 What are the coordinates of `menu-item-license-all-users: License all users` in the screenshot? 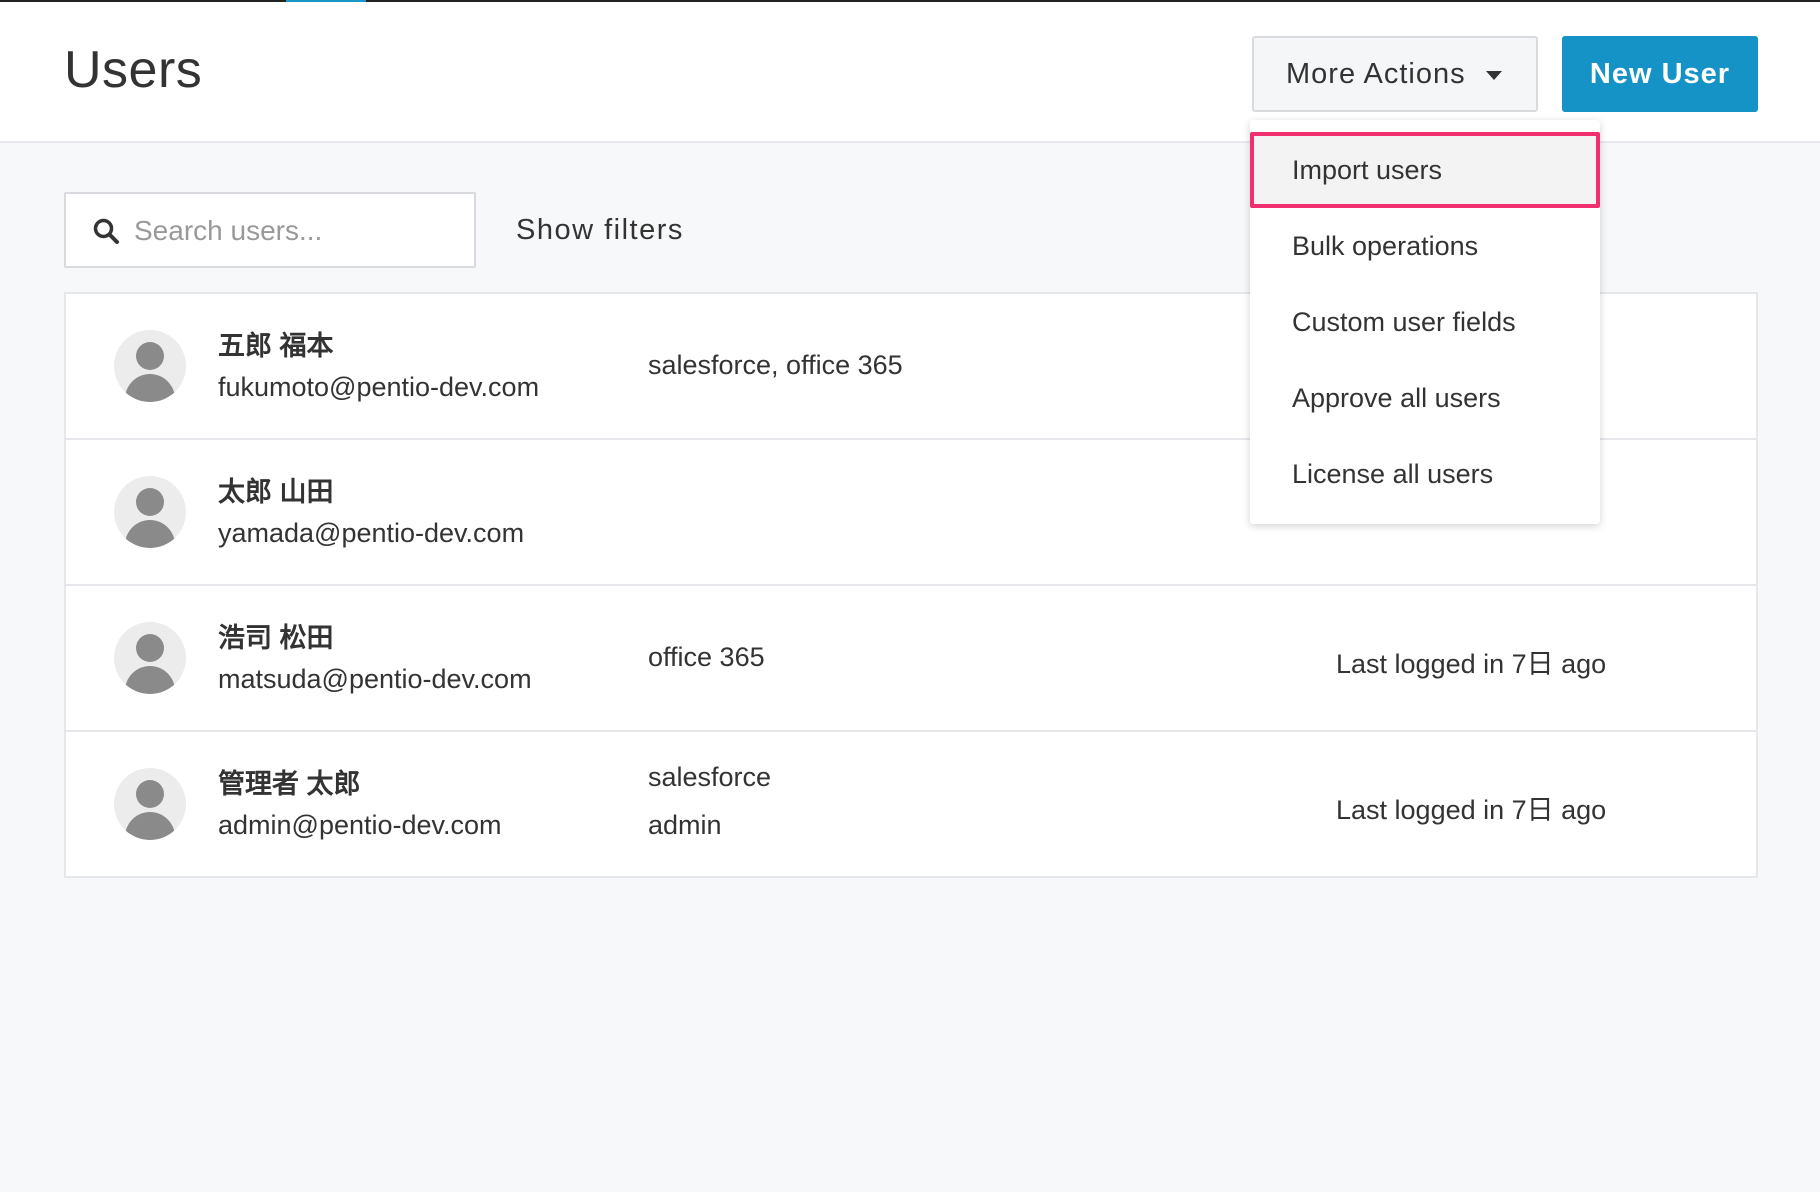 It's located at (1425, 474).